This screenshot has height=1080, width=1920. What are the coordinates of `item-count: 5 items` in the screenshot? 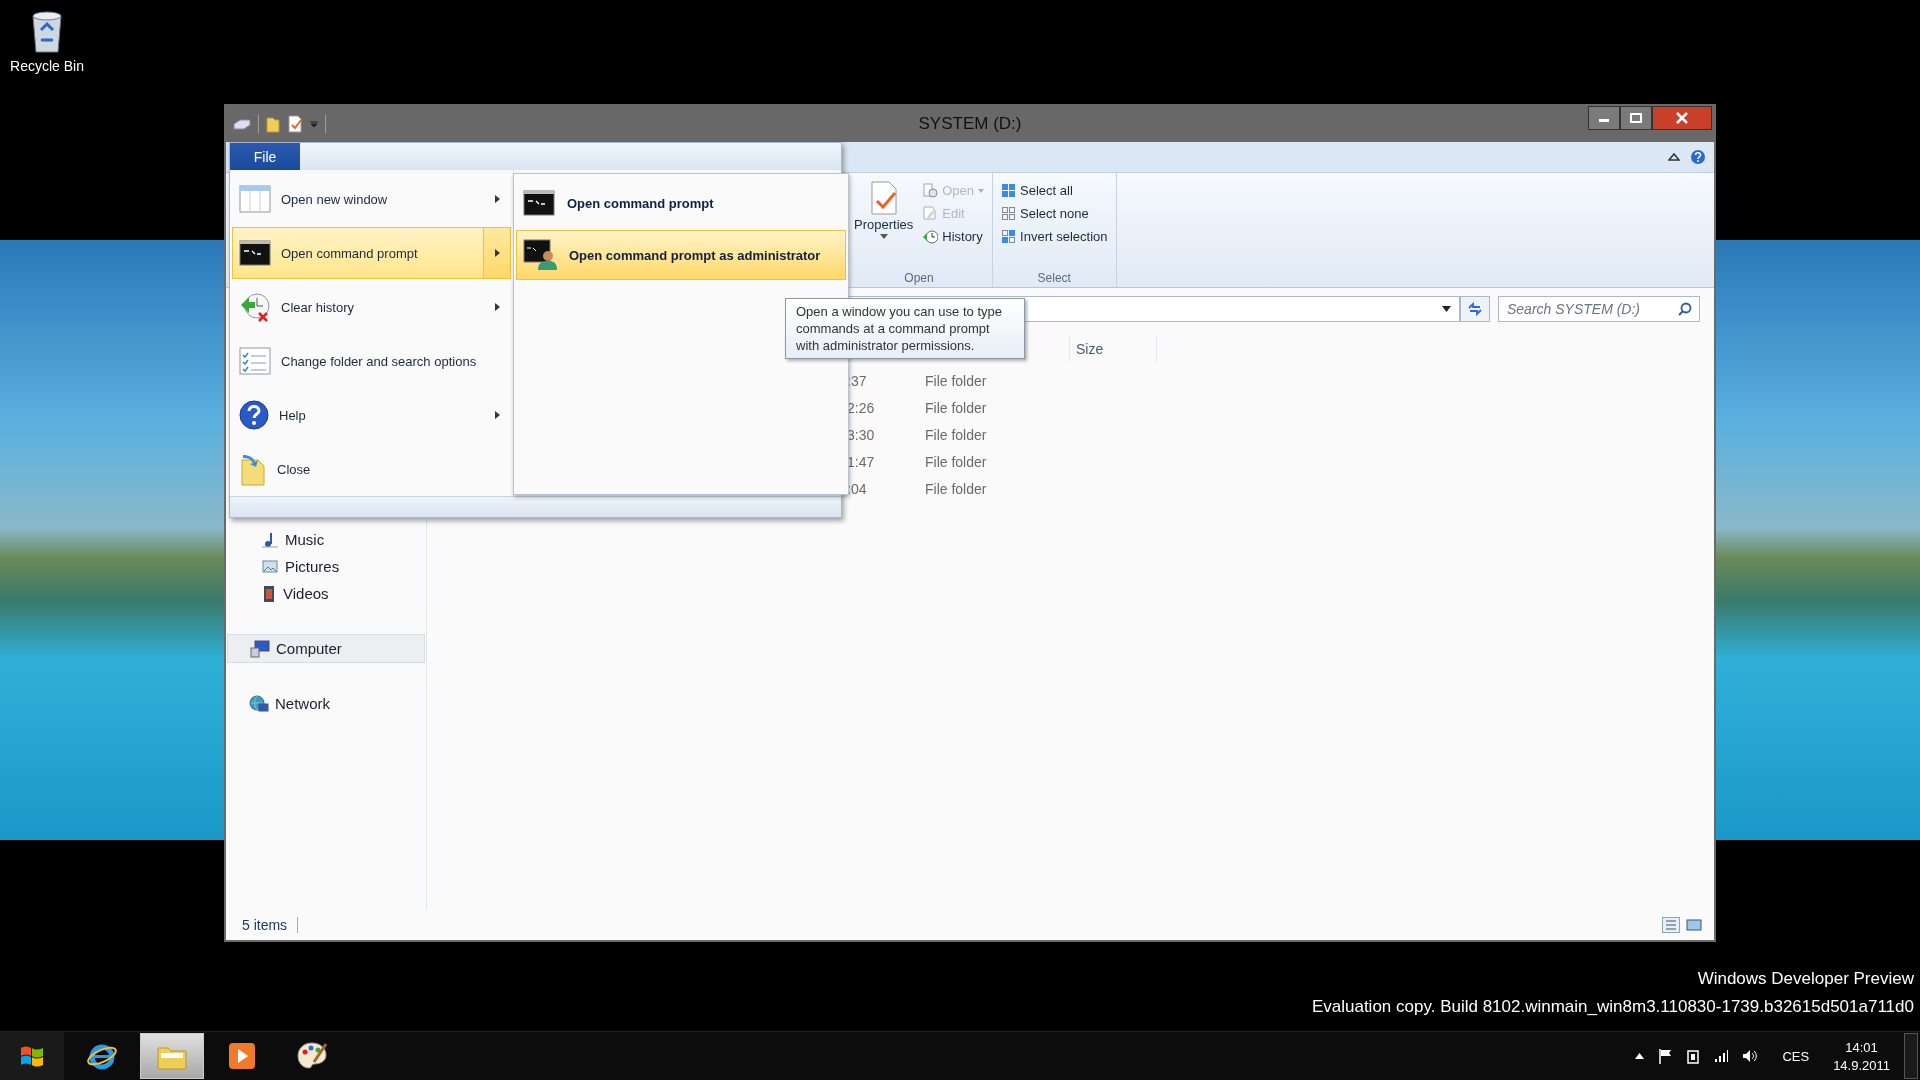 It's located at (270, 925).